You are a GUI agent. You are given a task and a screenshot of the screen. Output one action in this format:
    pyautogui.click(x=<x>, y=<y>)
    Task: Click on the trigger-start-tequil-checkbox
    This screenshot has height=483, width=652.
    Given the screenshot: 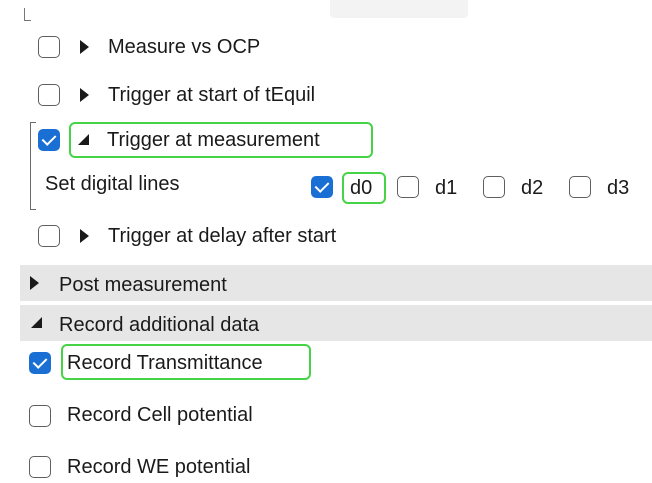 What is the action you would take?
    pyautogui.click(x=49, y=95)
    